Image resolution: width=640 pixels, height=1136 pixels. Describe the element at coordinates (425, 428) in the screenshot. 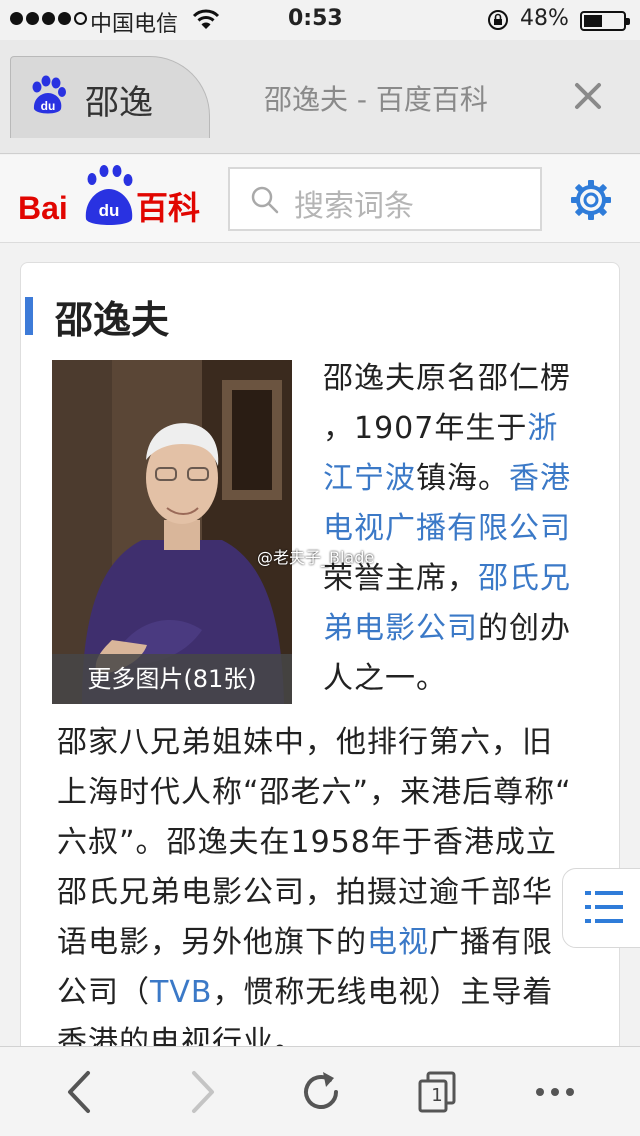

I see `text-segment: ，1907年生于` at that location.